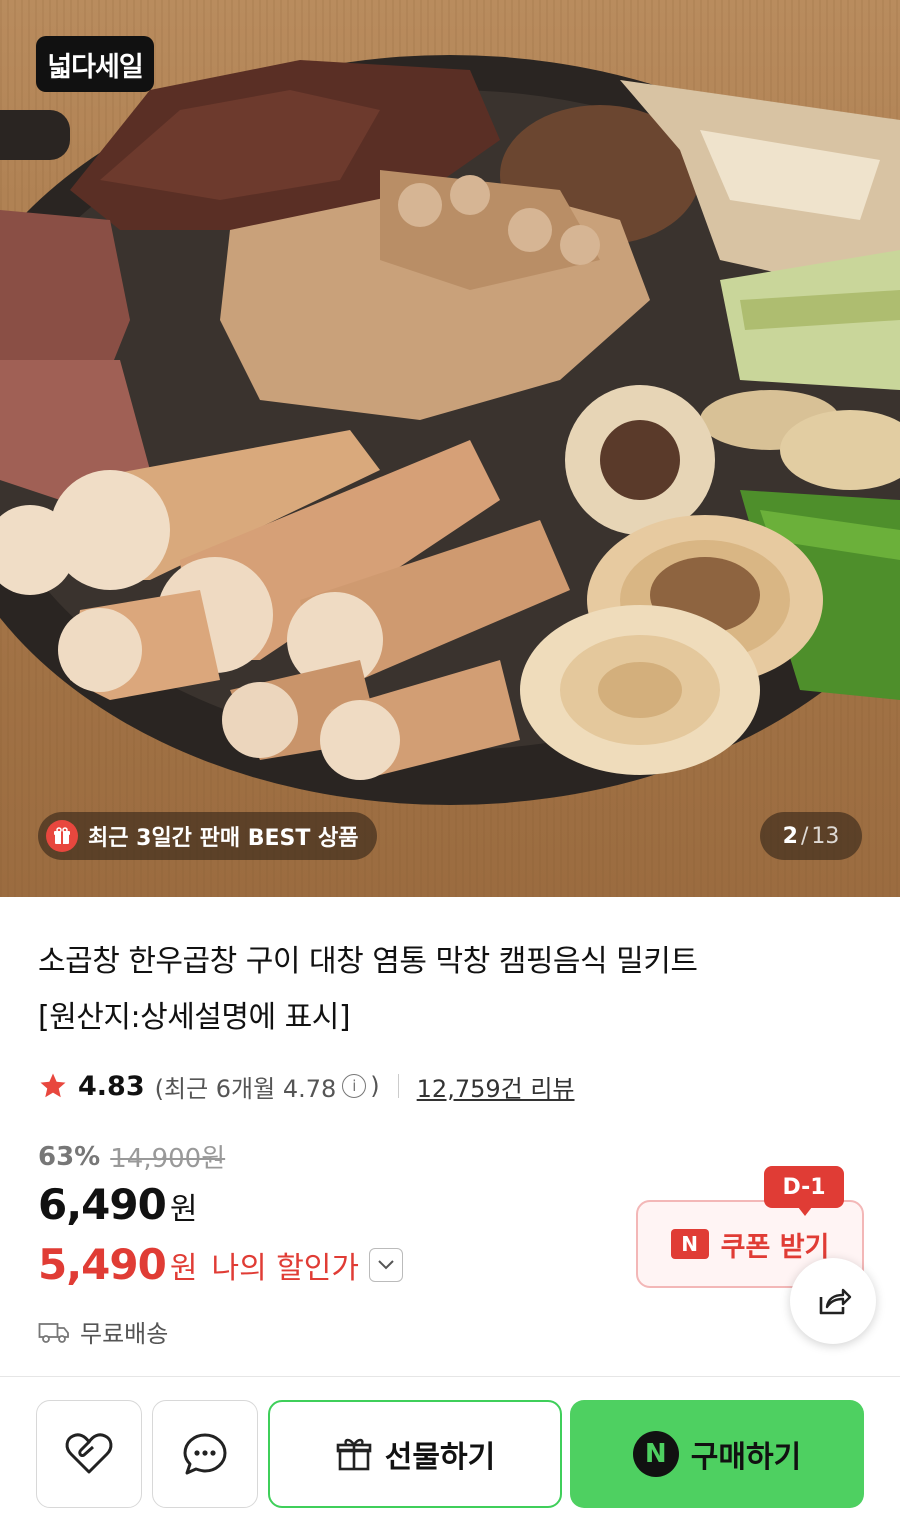  What do you see at coordinates (368, 961) in the screenshot?
I see `product-title-line1: 소곱창 한우곱창 구이 대창 염통 막창 캠핑음식 밀키트` at bounding box center [368, 961].